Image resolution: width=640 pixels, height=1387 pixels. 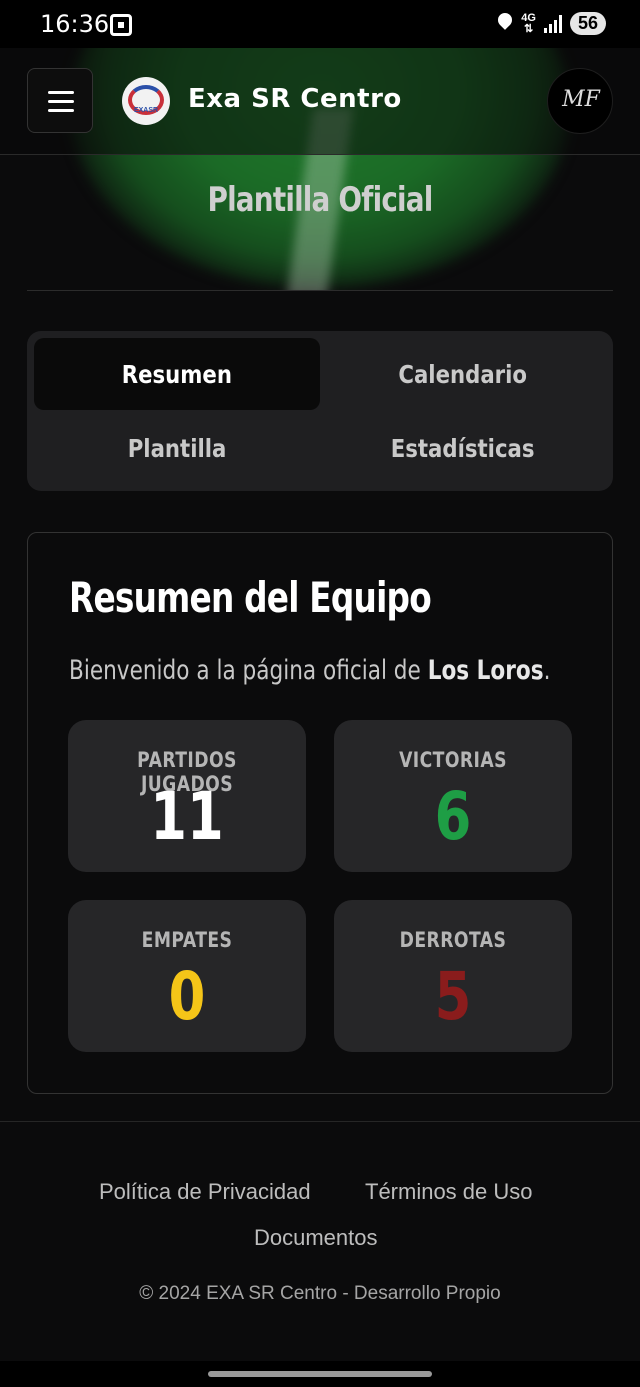 What do you see at coordinates (320, 1293) in the screenshot?
I see `copyright-text: © 2024 EXA SR Centro - Desarrollo Propio` at bounding box center [320, 1293].